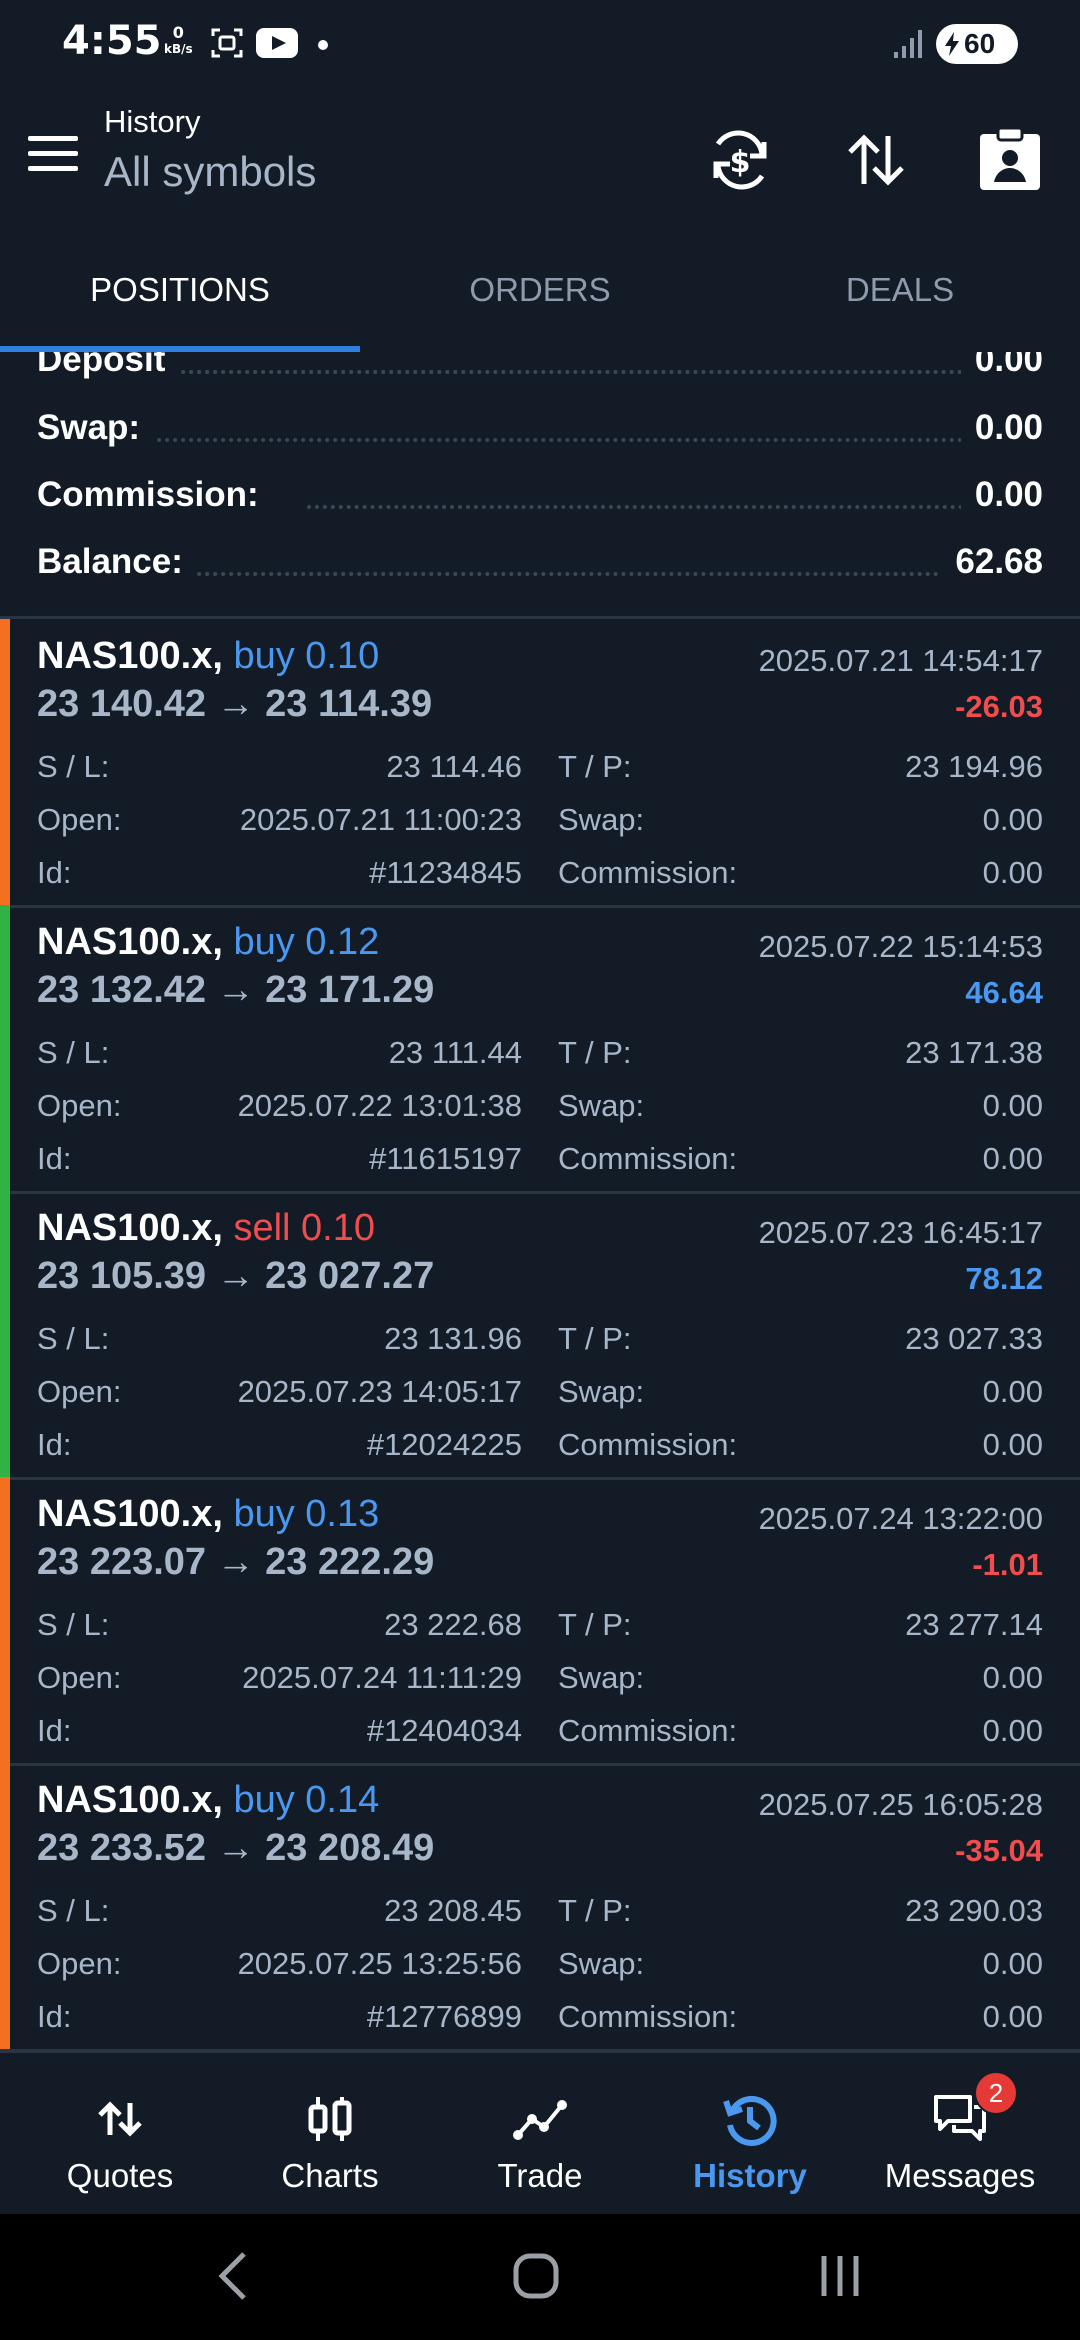 This screenshot has height=2340, width=1080. What do you see at coordinates (444, 2016) in the screenshot?
I see `position-id: #12776899` at bounding box center [444, 2016].